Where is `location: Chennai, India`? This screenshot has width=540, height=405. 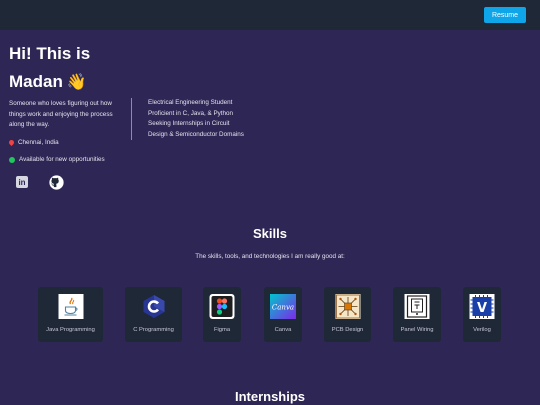
location: Chennai, India is located at coordinates (34, 142).